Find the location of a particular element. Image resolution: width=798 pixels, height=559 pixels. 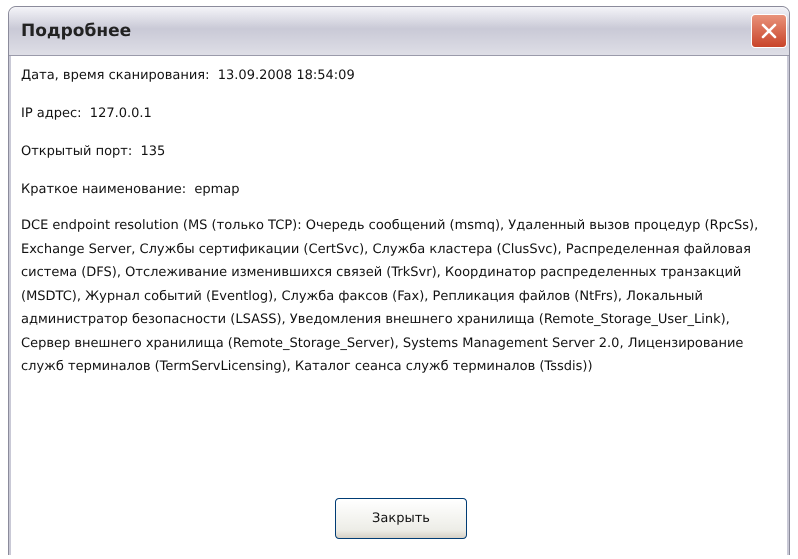

window-title: Подробнее is located at coordinates (76, 31).